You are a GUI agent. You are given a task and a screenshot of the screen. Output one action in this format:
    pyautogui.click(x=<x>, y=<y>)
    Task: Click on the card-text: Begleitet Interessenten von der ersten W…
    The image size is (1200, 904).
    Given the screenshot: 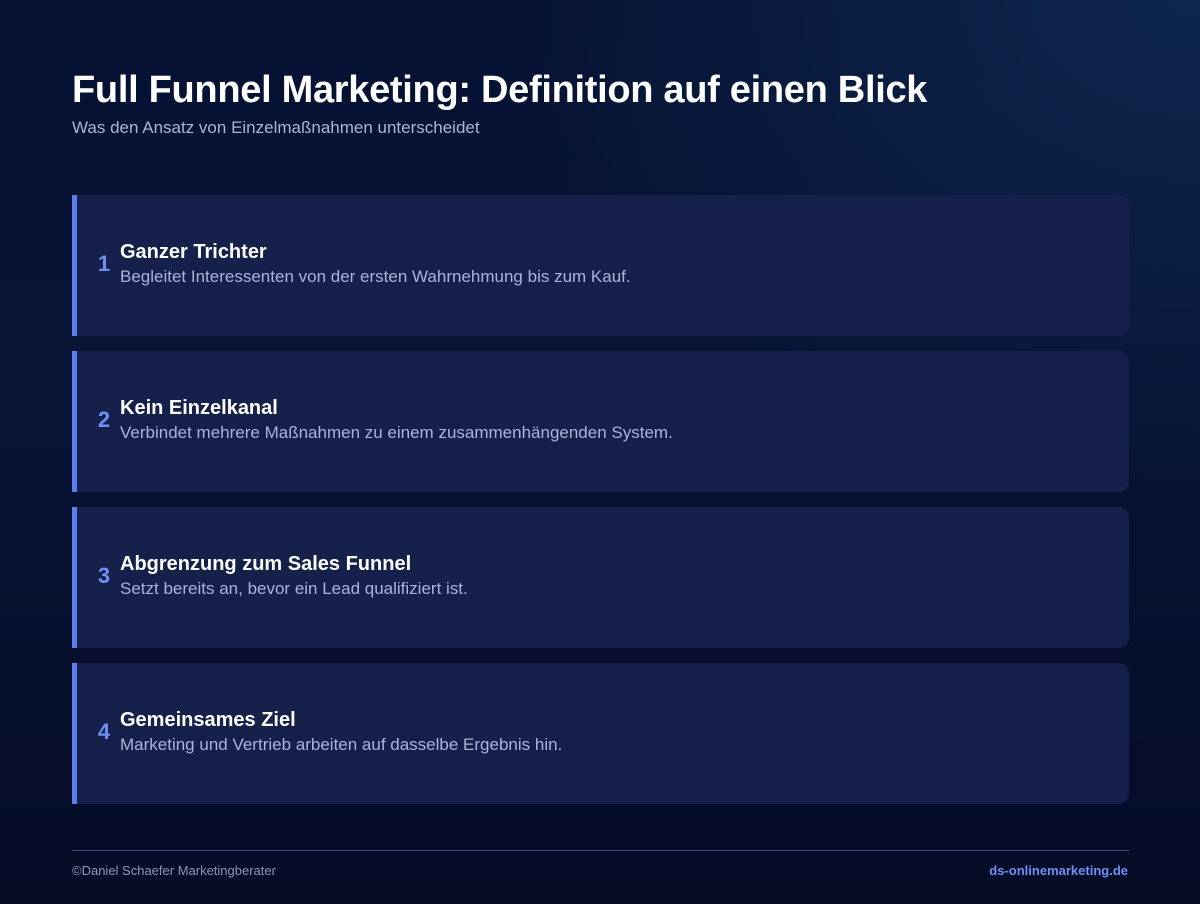 What is the action you would take?
    pyautogui.click(x=375, y=276)
    